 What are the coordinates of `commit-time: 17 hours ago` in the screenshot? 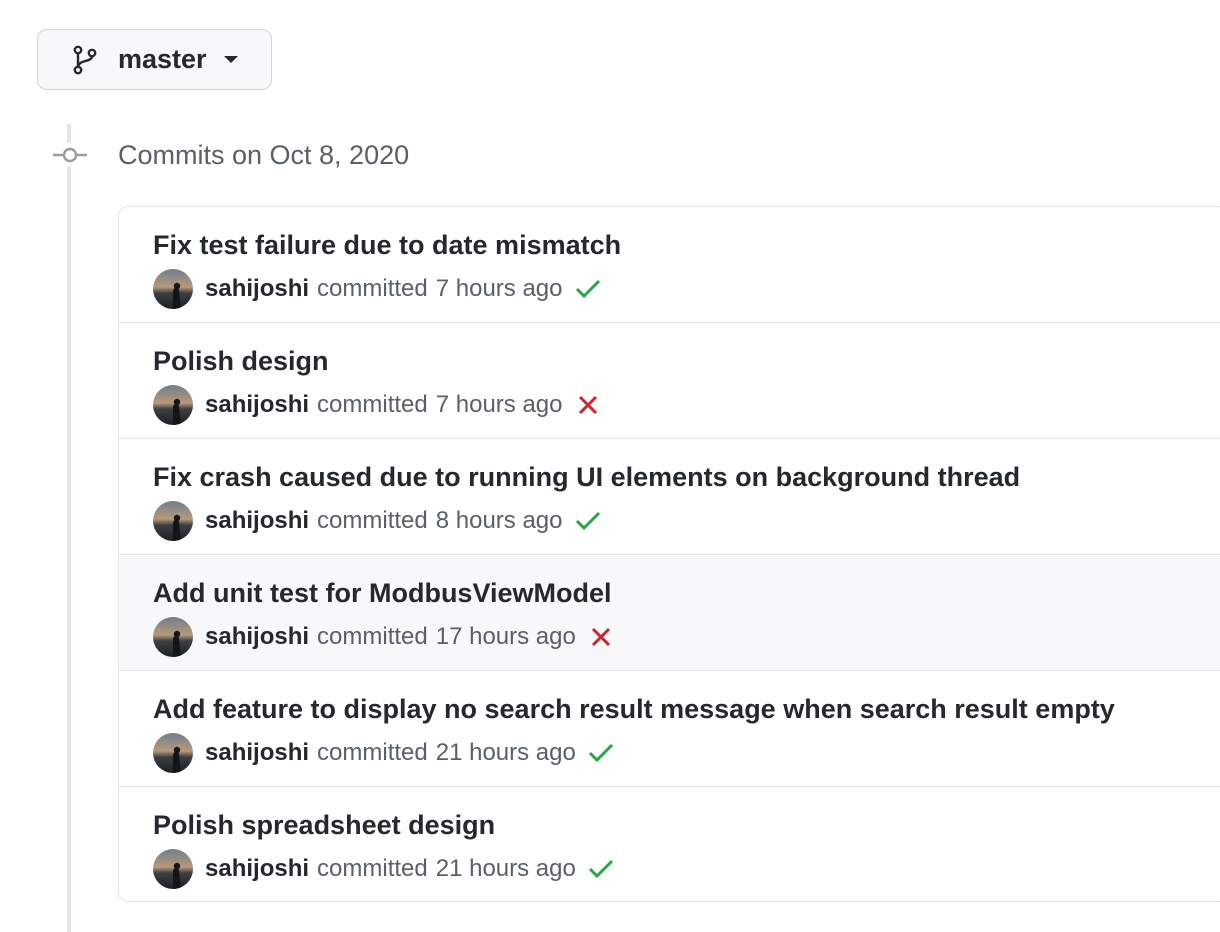 It's located at (505, 636).